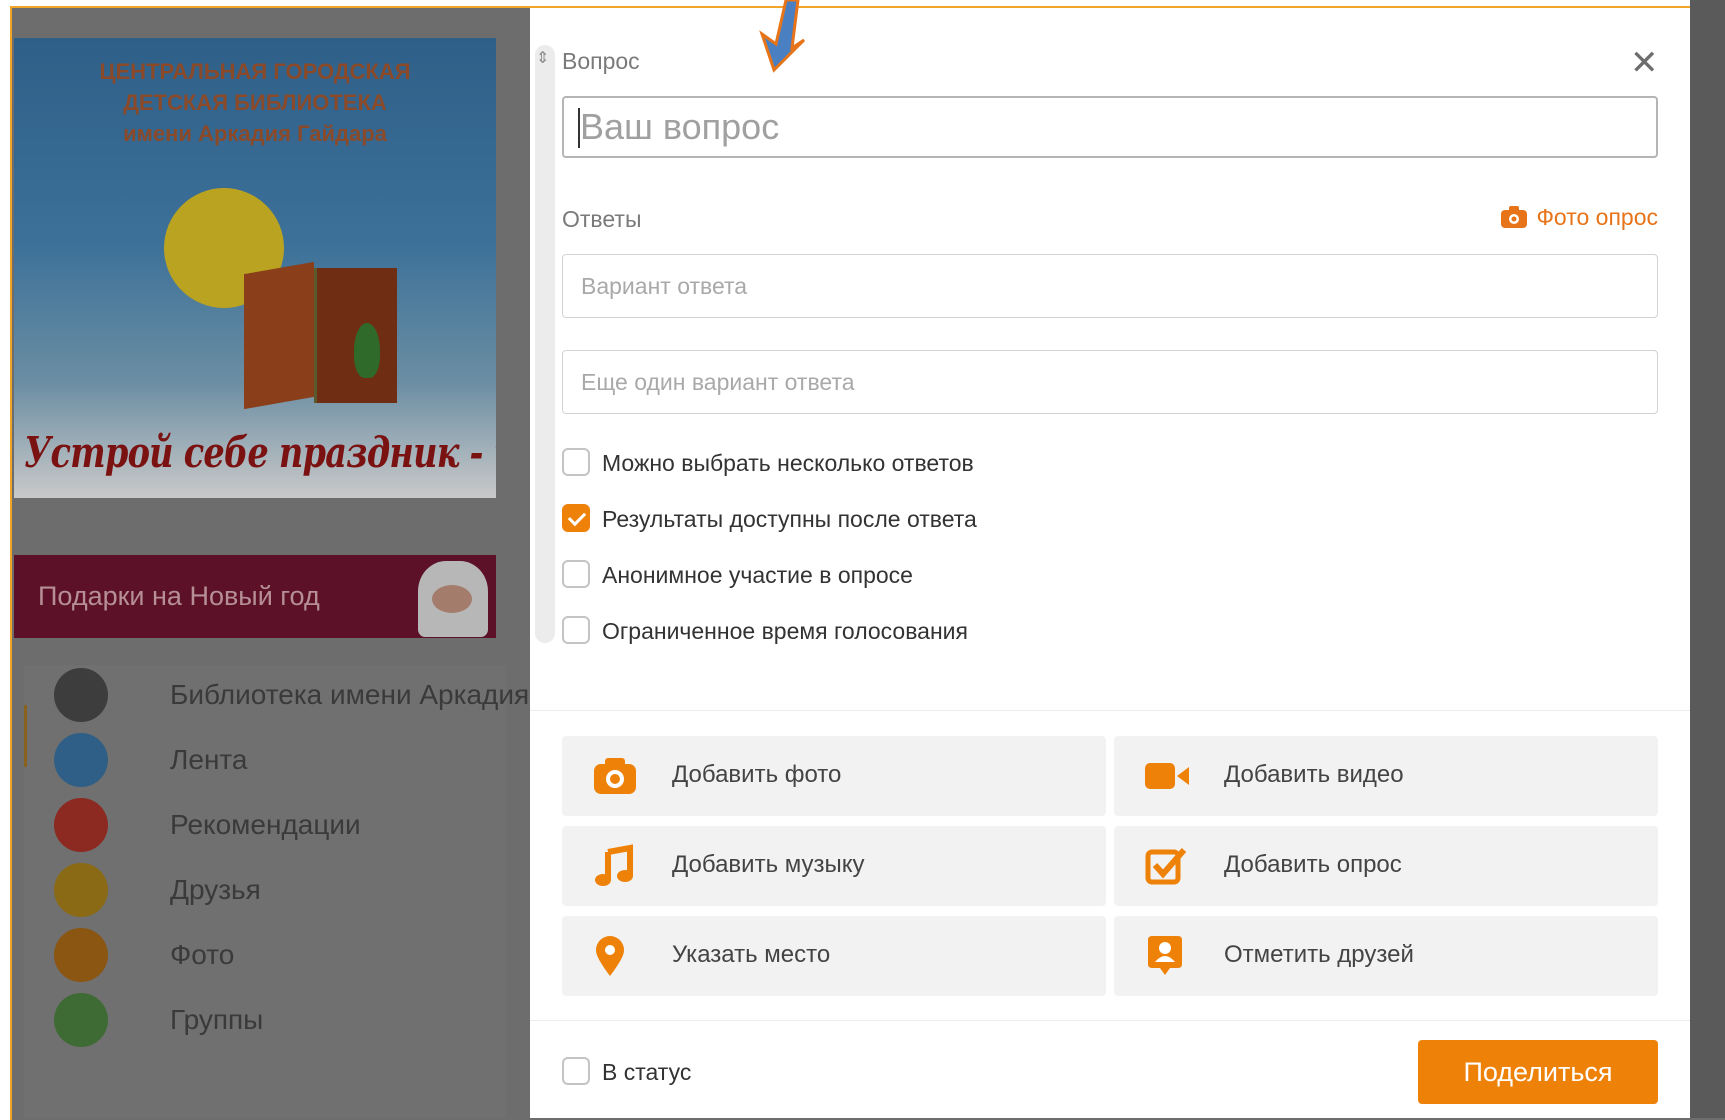 Image resolution: width=1725 pixels, height=1120 pixels. What do you see at coordinates (1314, 774) in the screenshot?
I see `action-label: Добавить видео` at bounding box center [1314, 774].